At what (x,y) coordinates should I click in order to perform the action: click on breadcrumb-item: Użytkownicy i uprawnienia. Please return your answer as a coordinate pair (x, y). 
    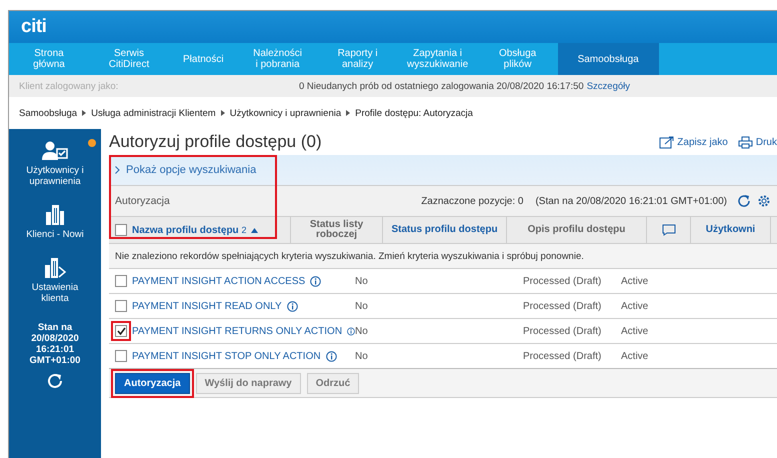
    Looking at the image, I should click on (286, 113).